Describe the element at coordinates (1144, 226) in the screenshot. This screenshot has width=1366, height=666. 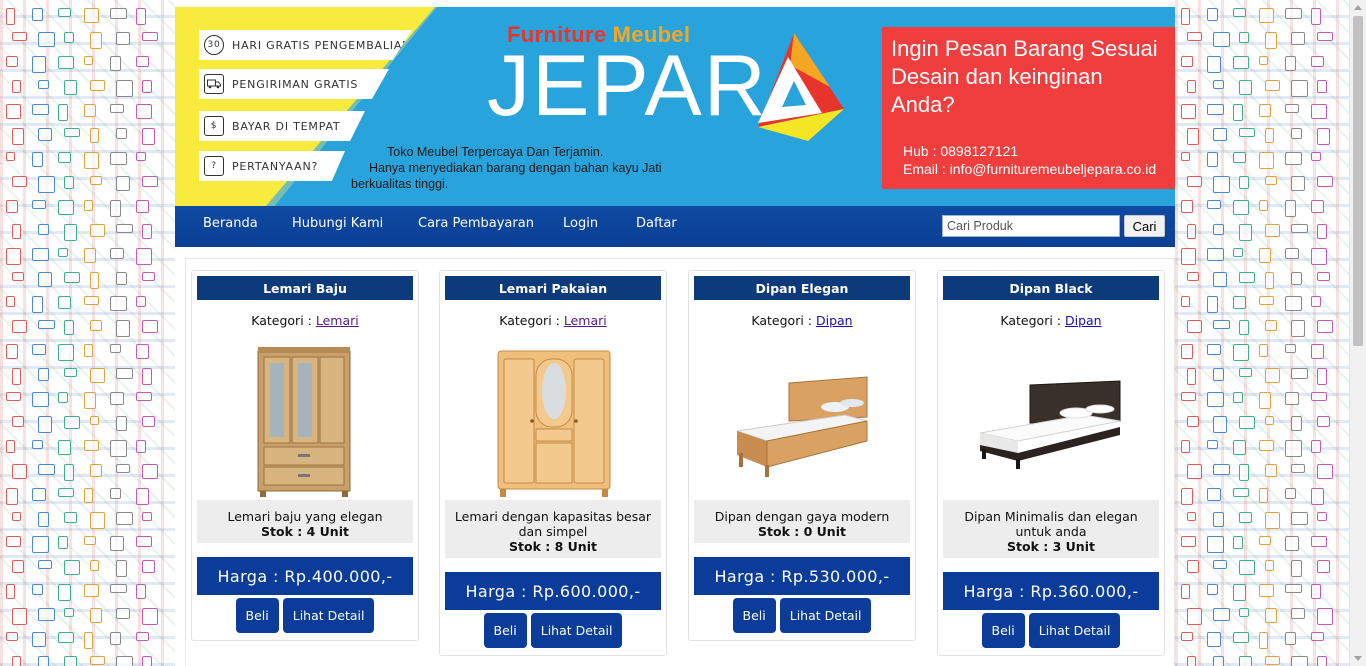
I see `search-button: Cari` at that location.